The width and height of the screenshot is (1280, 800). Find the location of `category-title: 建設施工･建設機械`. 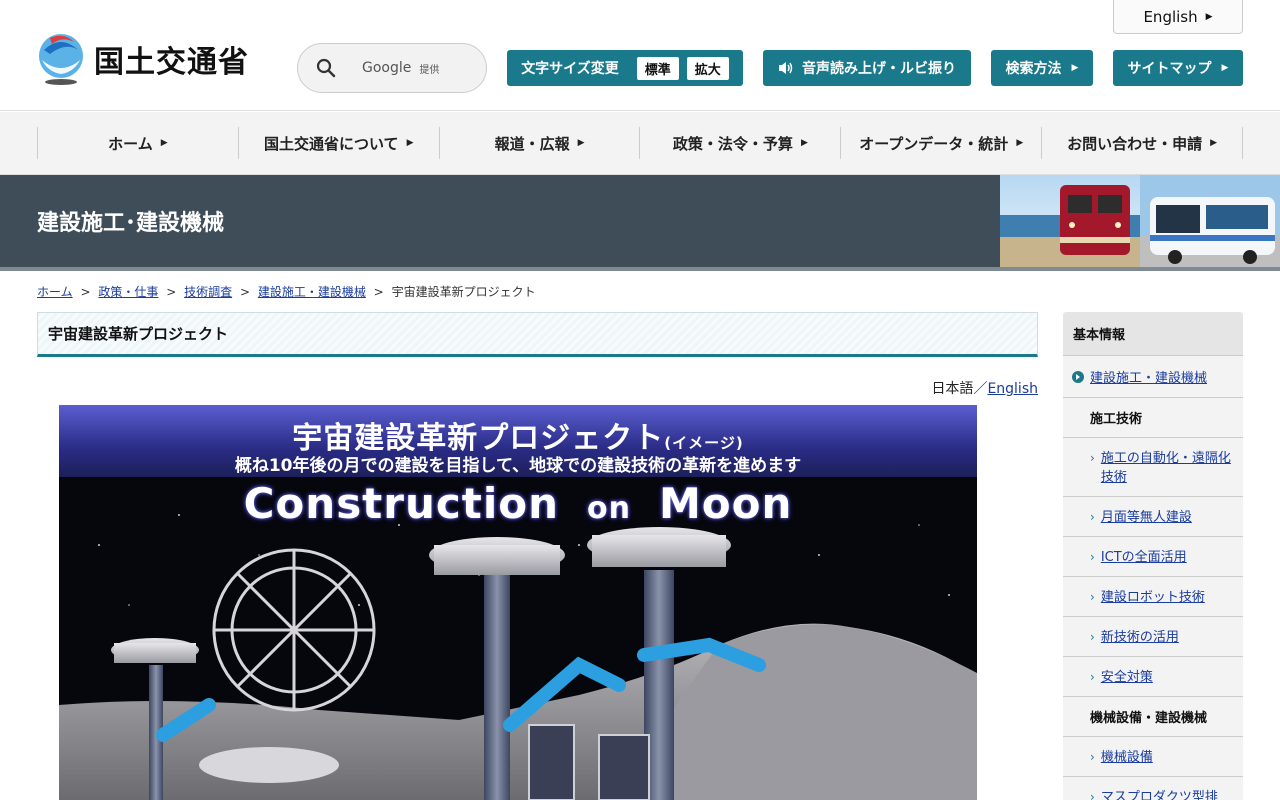

category-title: 建設施工･建設機械 is located at coordinates (131, 223).